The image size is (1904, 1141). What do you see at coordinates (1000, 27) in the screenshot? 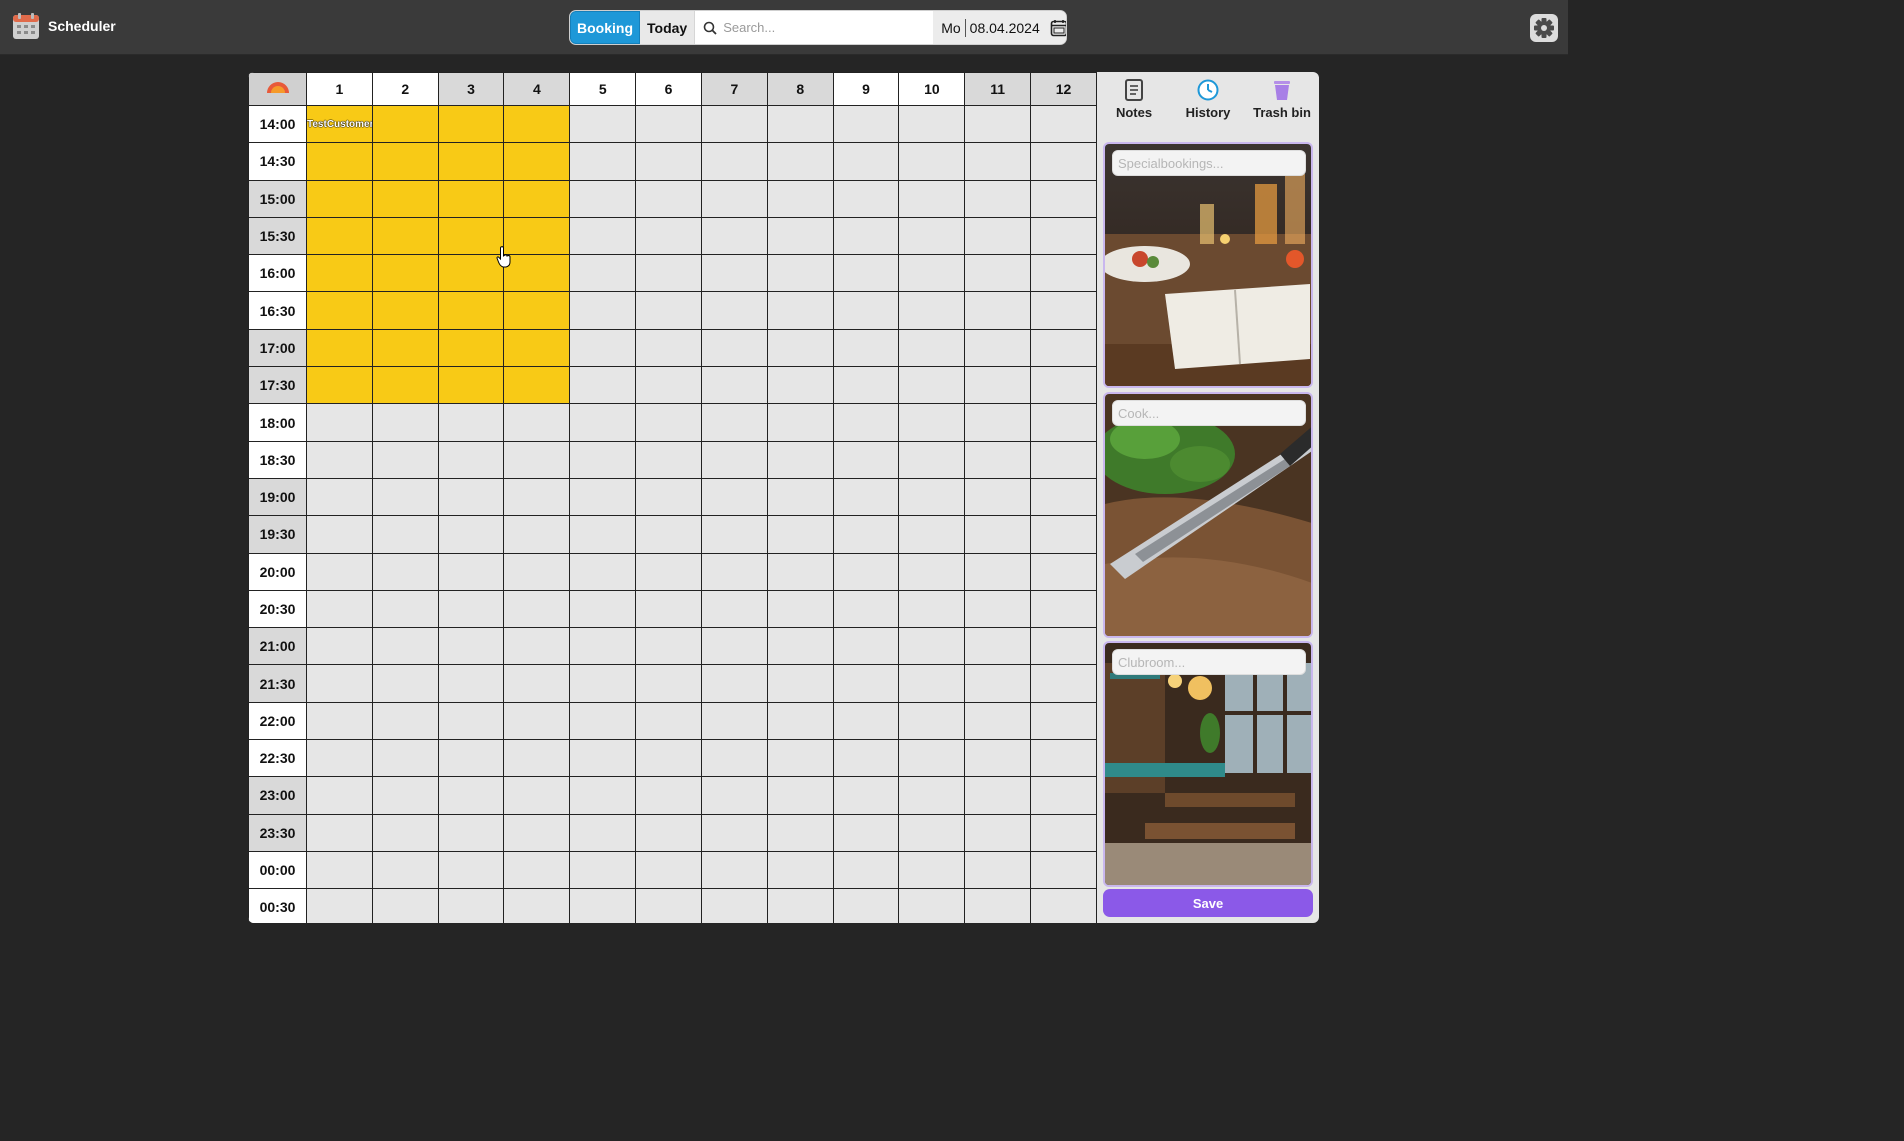
I see `date-picker: Mo 08.04.2024` at bounding box center [1000, 27].